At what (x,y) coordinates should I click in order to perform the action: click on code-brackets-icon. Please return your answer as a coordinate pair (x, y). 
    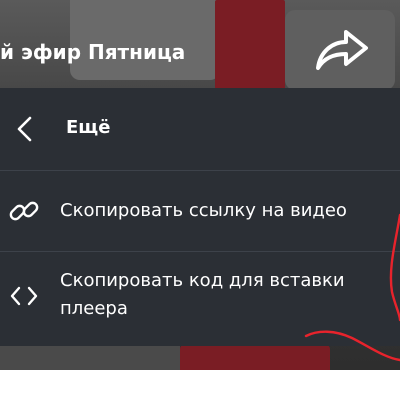
    Looking at the image, I should click on (24, 296).